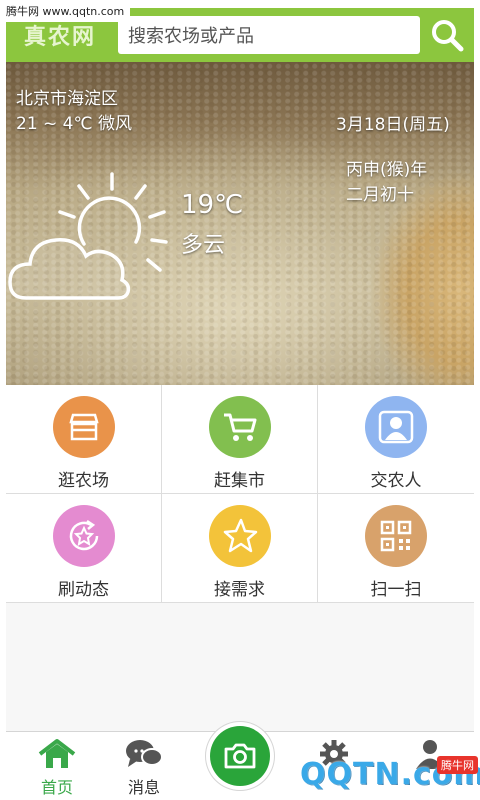 The width and height of the screenshot is (480, 800). I want to click on search-button, so click(447, 35).